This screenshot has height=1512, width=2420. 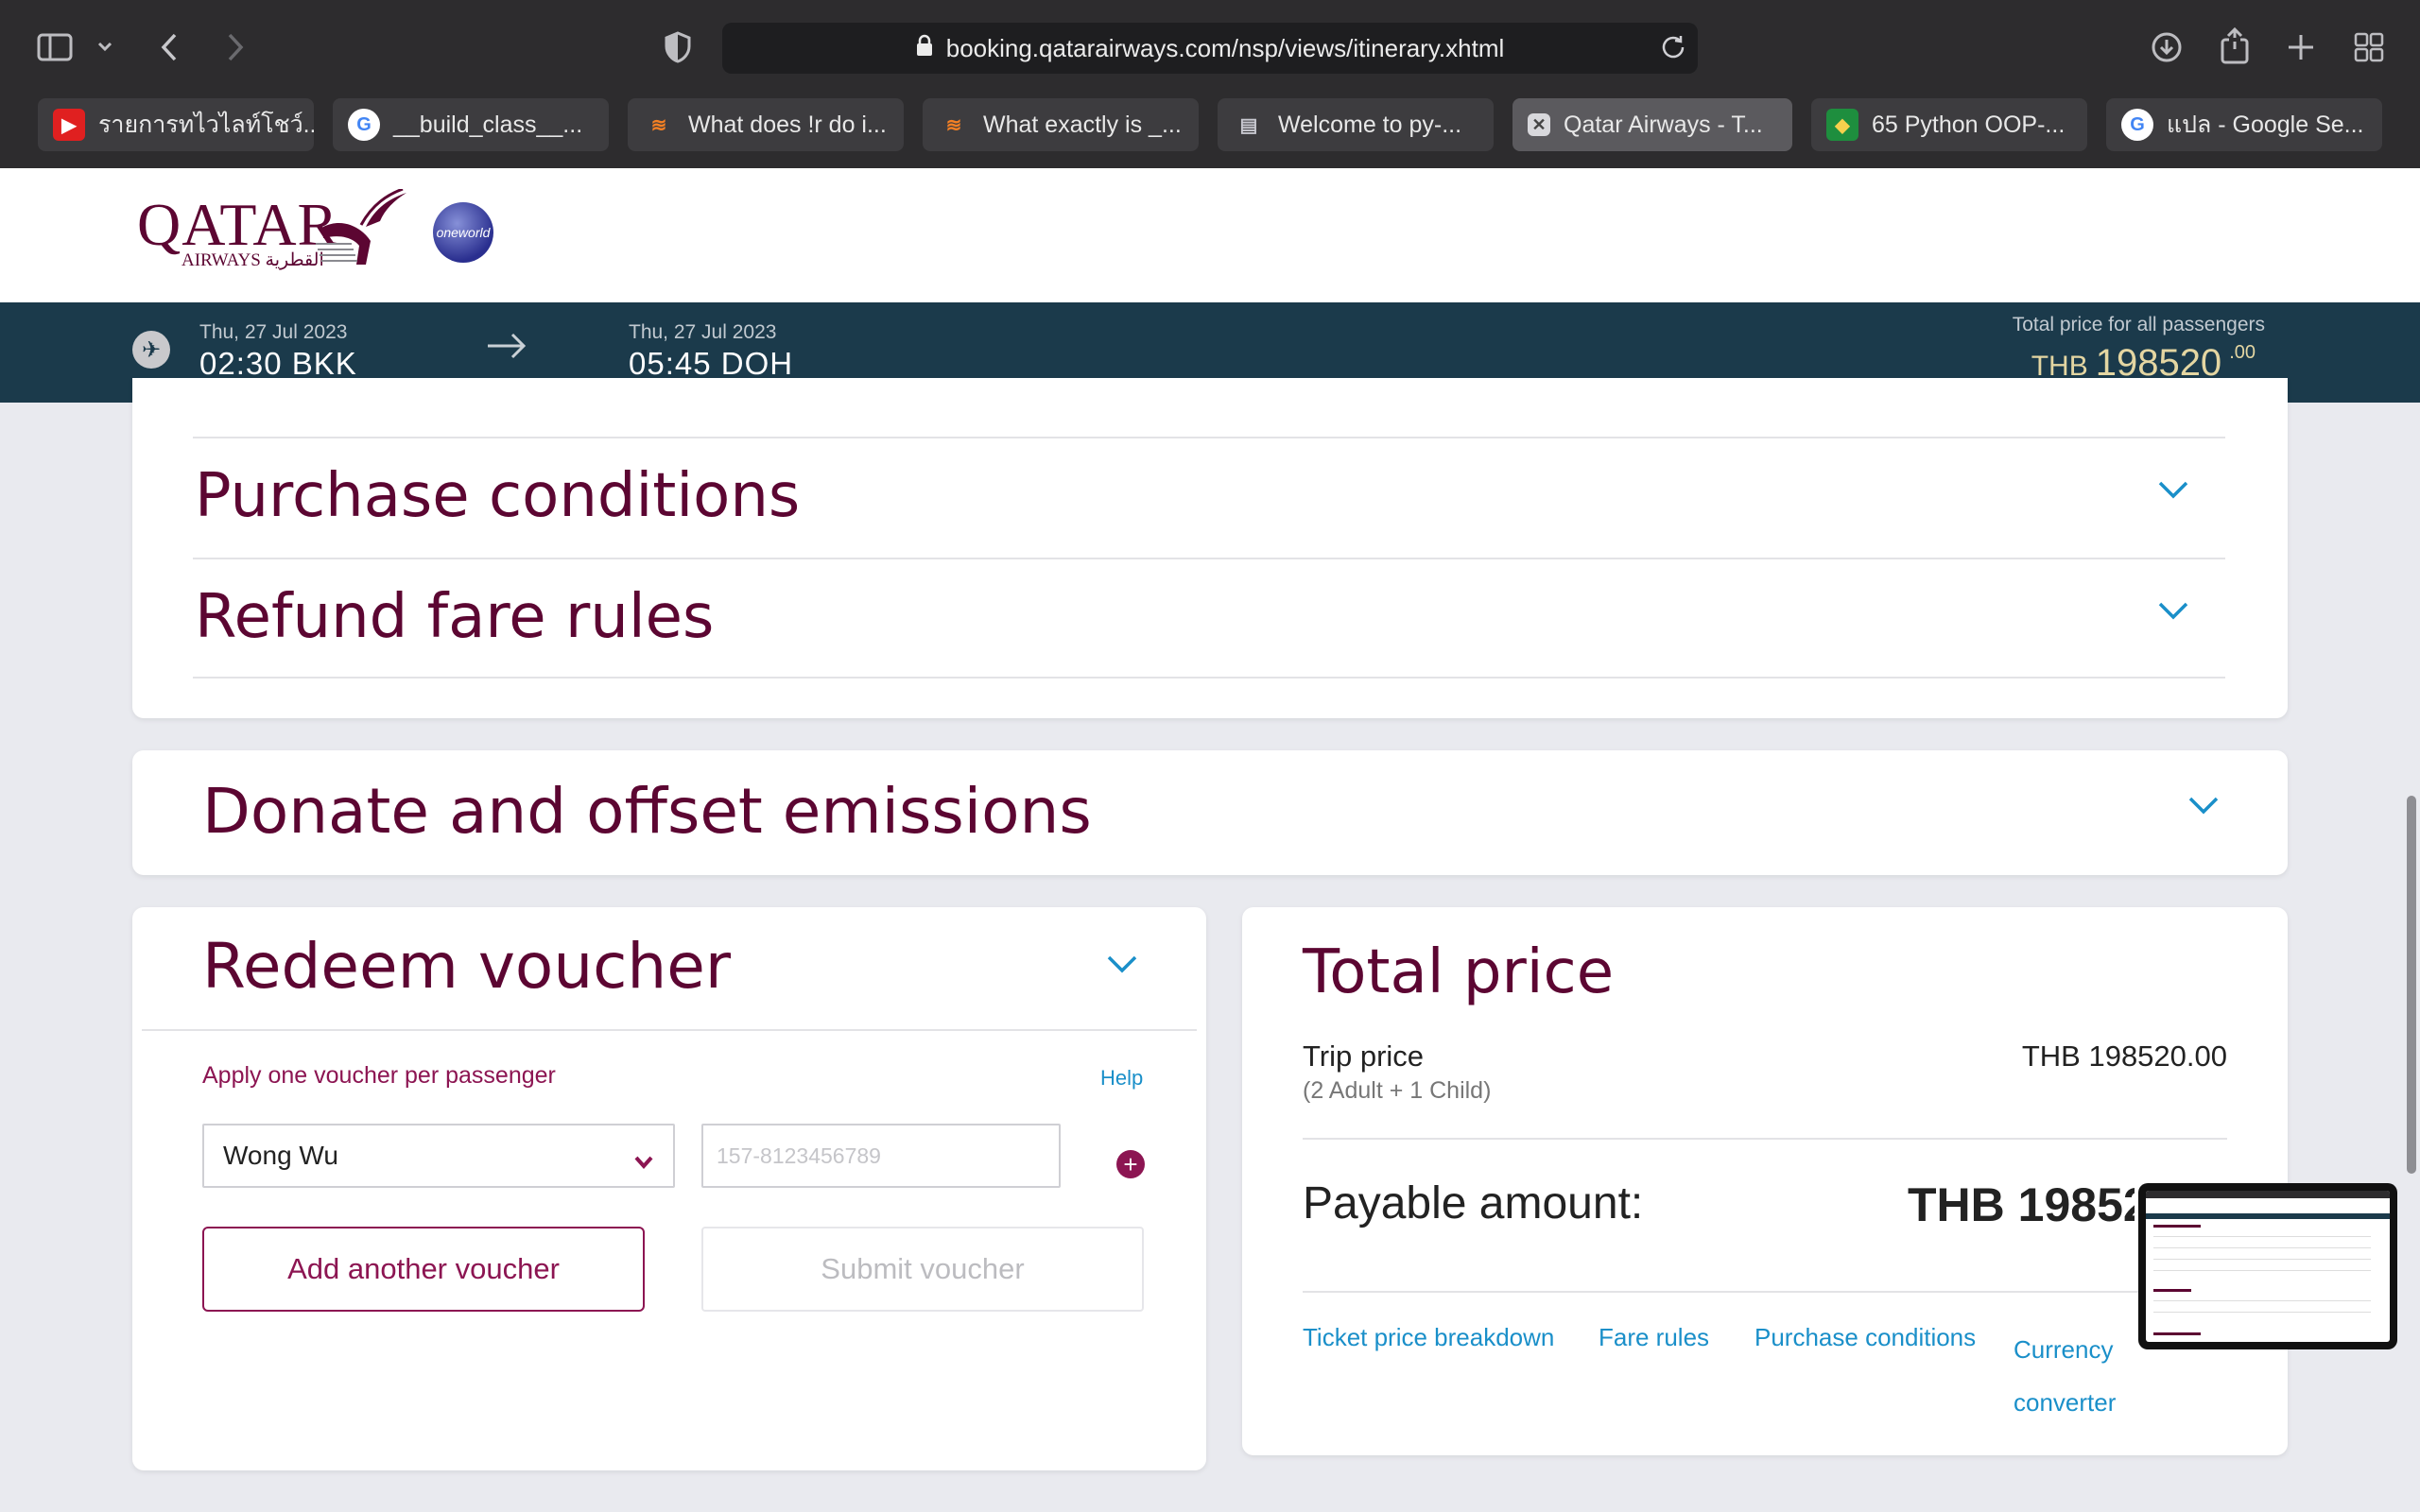 What do you see at coordinates (379, 1075) in the screenshot?
I see `voucher-instruction: Apply one voucher per passenger` at bounding box center [379, 1075].